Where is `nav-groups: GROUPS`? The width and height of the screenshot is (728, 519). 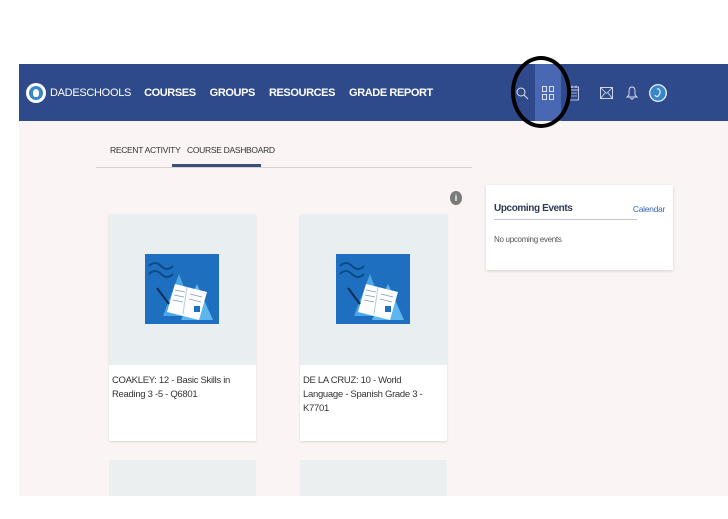 nav-groups: GROUPS is located at coordinates (233, 93).